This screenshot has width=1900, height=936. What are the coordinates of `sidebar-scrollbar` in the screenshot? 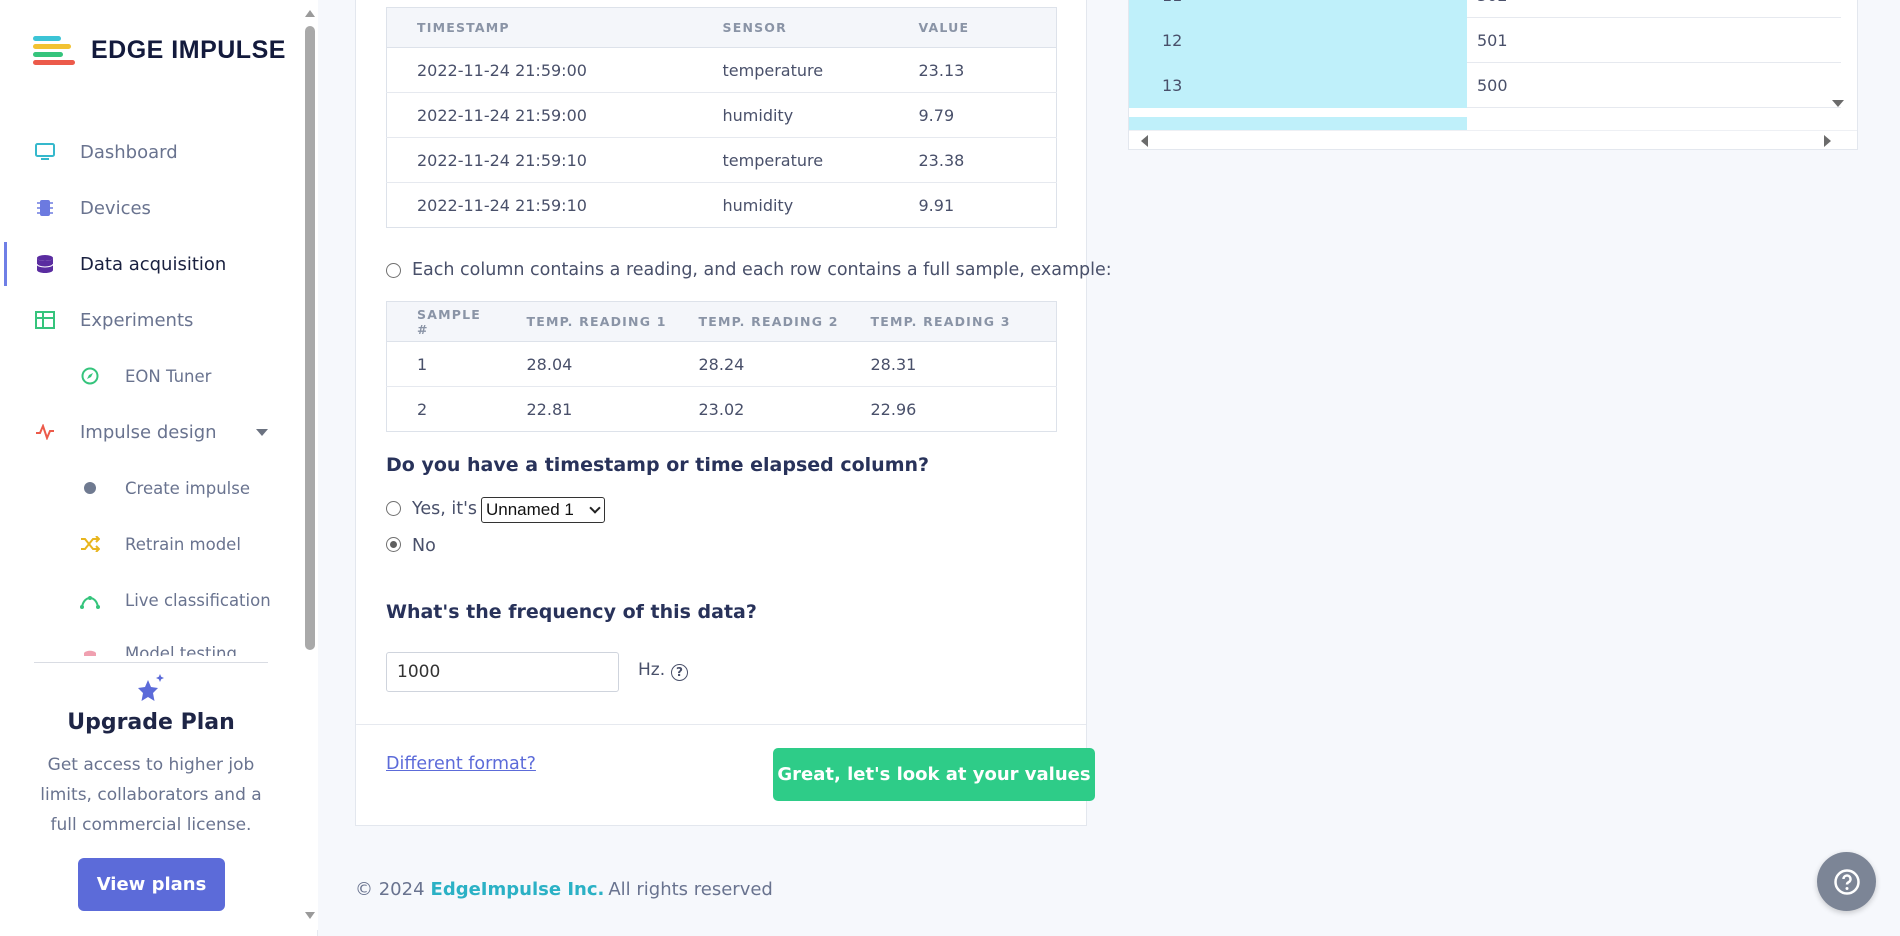 It's located at (310, 465).